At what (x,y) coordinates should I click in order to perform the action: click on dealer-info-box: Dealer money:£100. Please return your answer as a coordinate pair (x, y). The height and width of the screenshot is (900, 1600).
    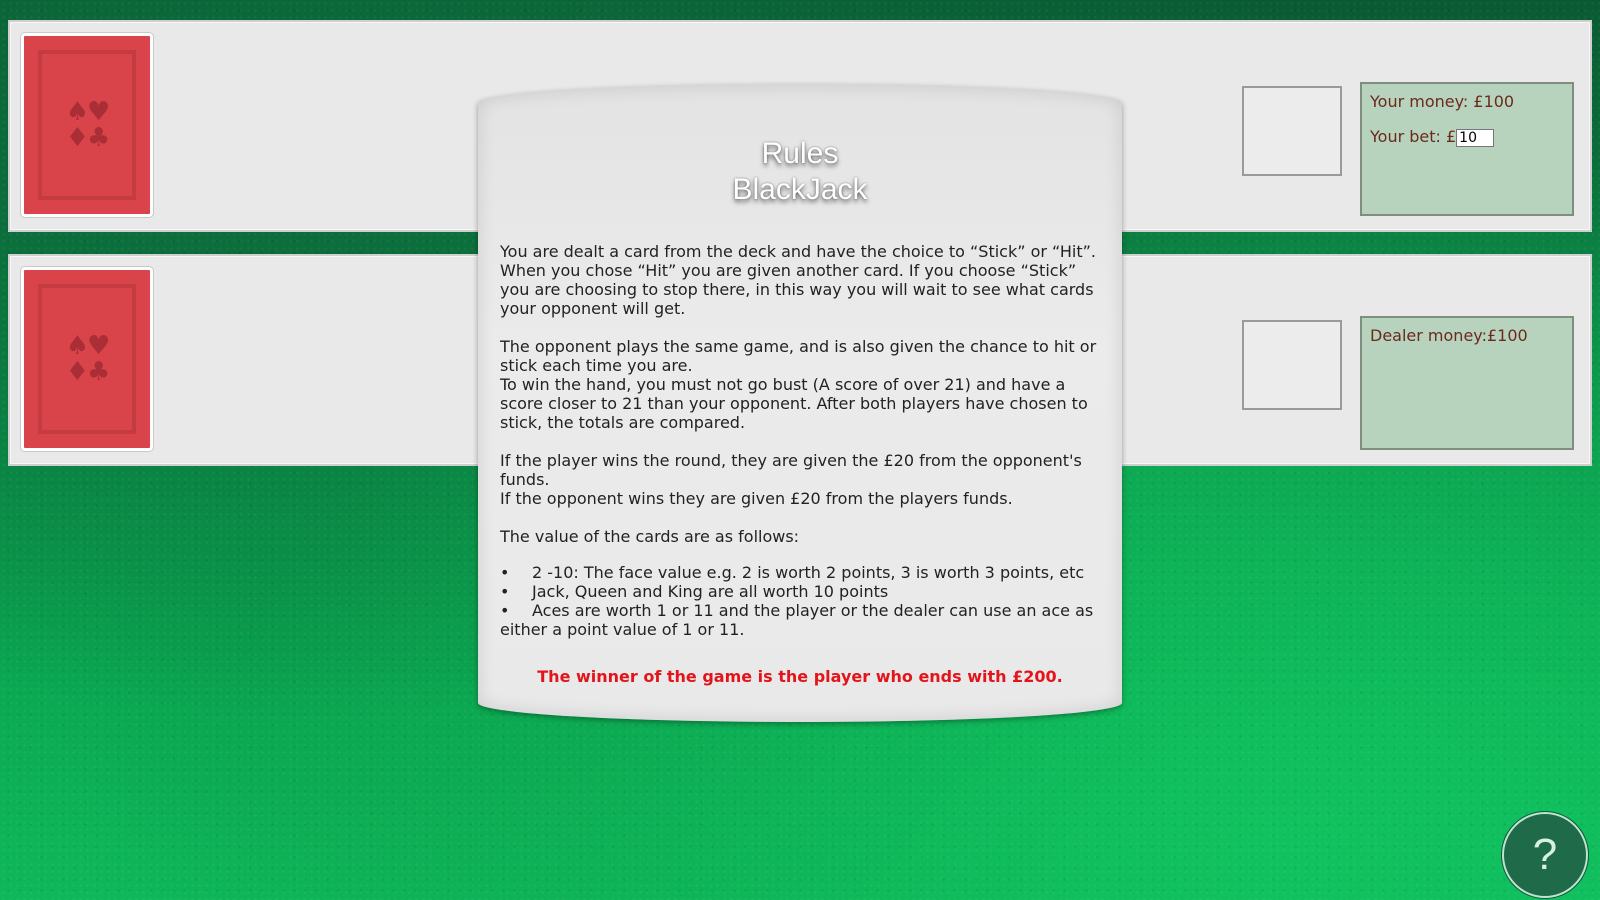
    Looking at the image, I should click on (1467, 383).